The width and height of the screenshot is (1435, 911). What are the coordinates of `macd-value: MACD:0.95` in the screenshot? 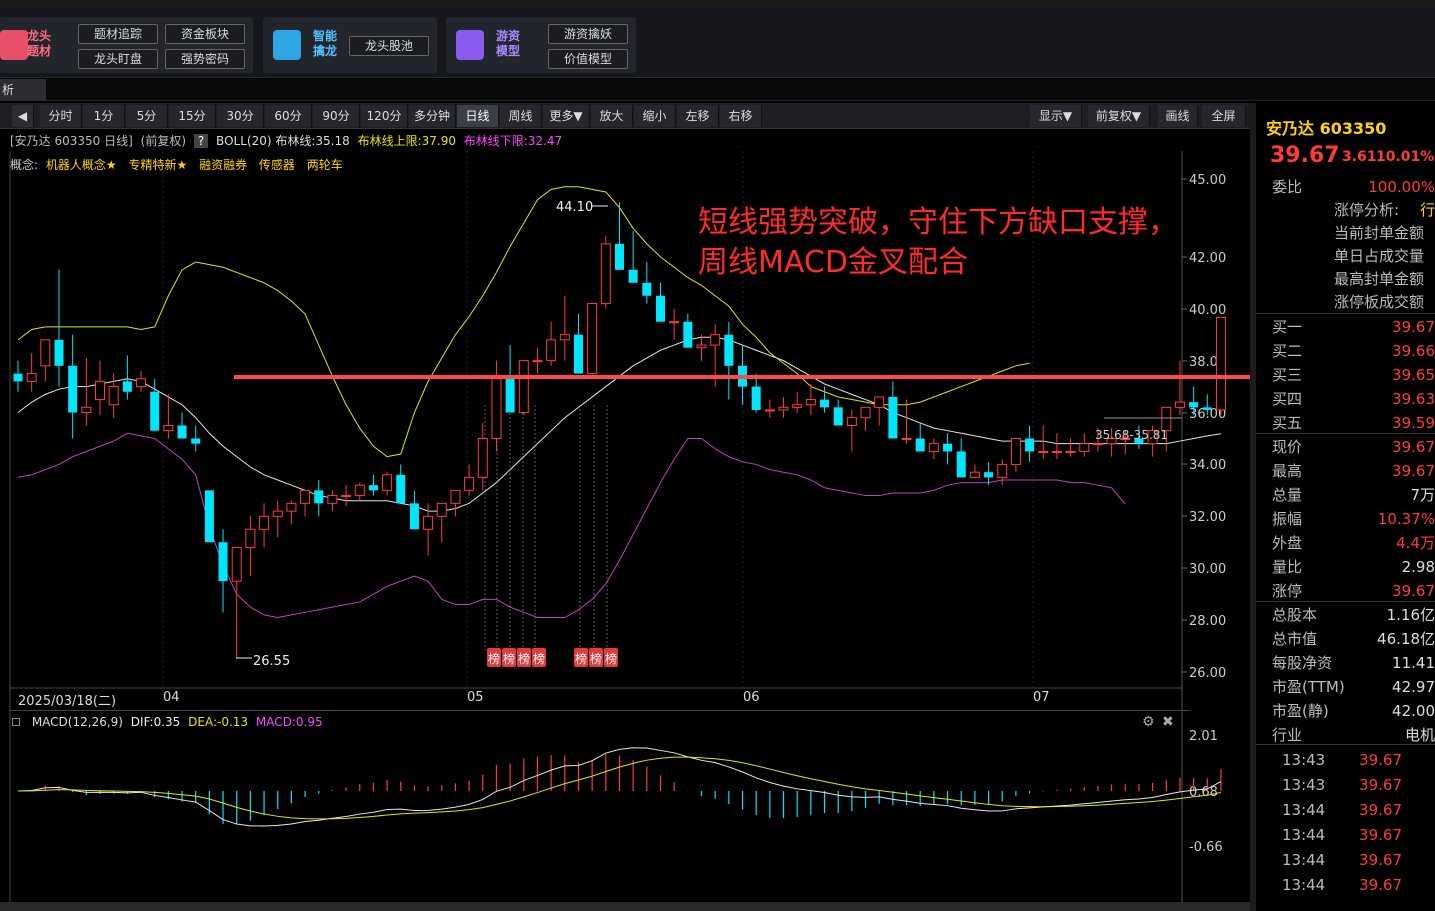 It's located at (289, 722).